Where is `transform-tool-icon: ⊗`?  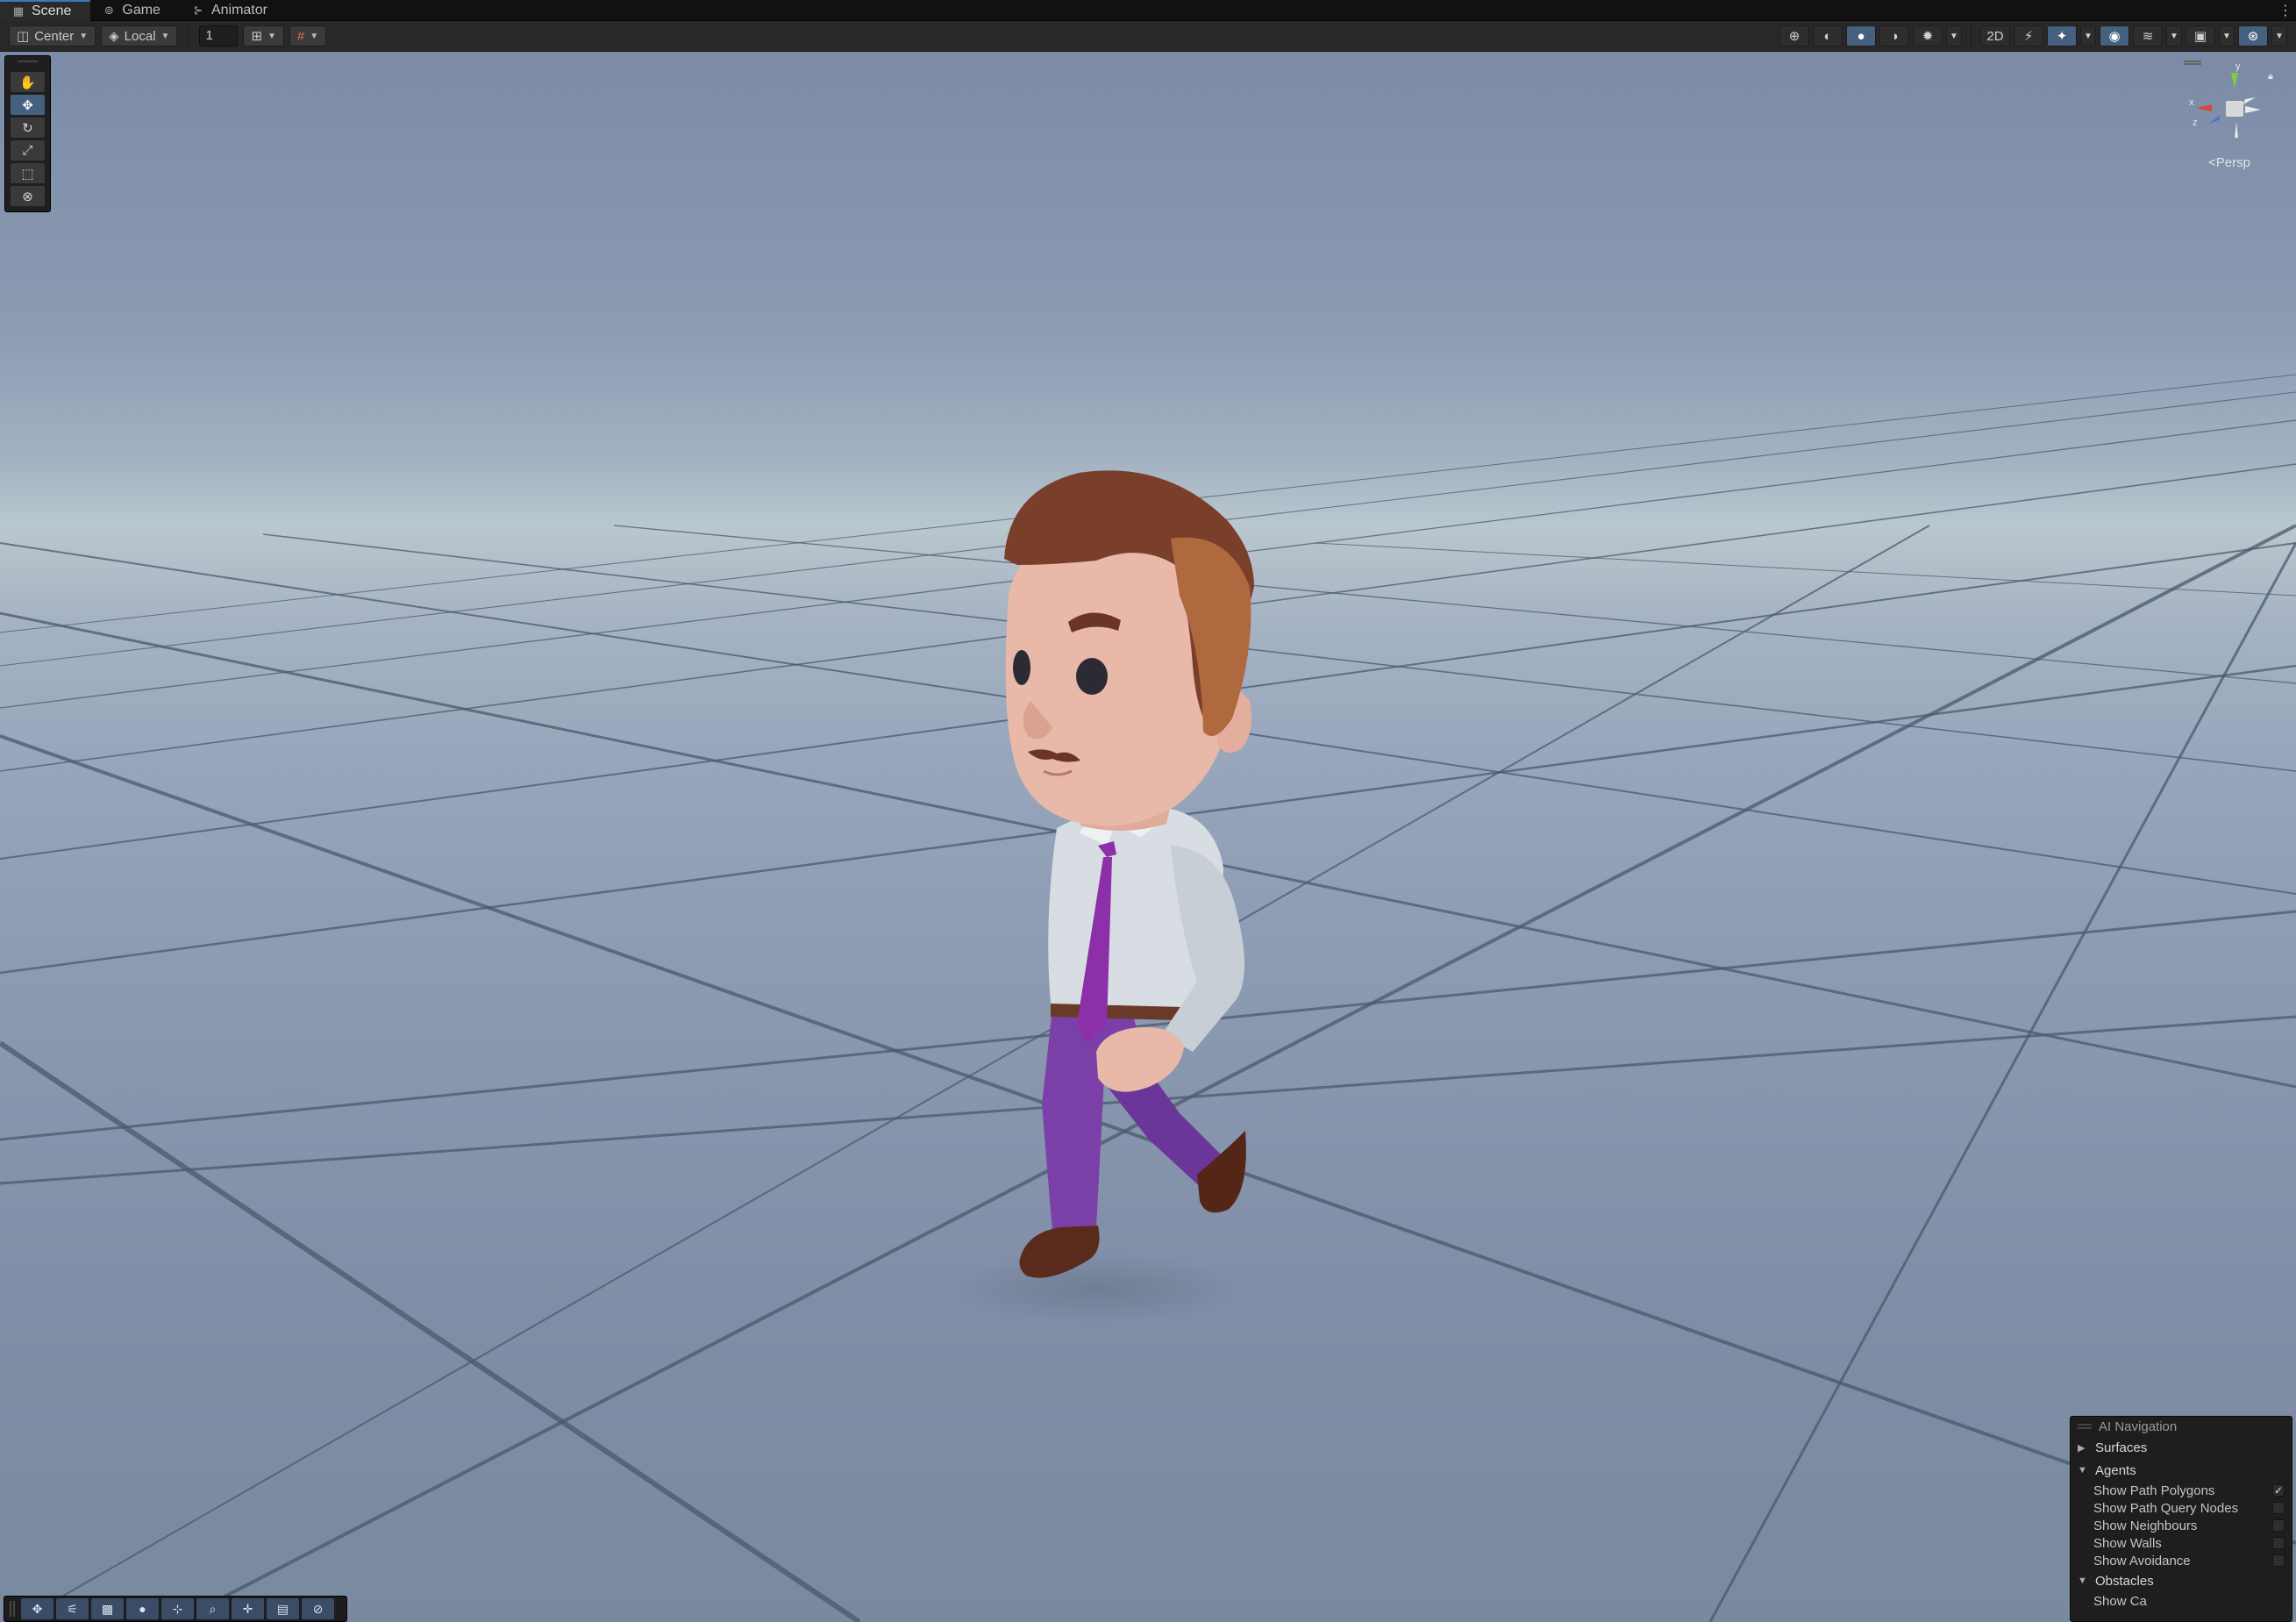 transform-tool-icon: ⊗ is located at coordinates (28, 196).